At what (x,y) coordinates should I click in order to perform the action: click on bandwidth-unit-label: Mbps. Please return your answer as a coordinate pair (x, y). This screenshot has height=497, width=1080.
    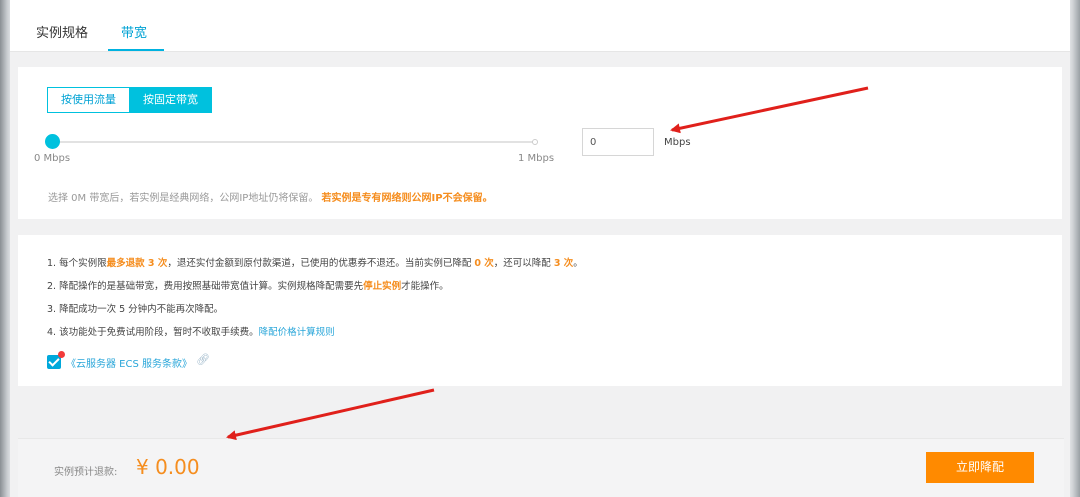
    Looking at the image, I should click on (677, 142).